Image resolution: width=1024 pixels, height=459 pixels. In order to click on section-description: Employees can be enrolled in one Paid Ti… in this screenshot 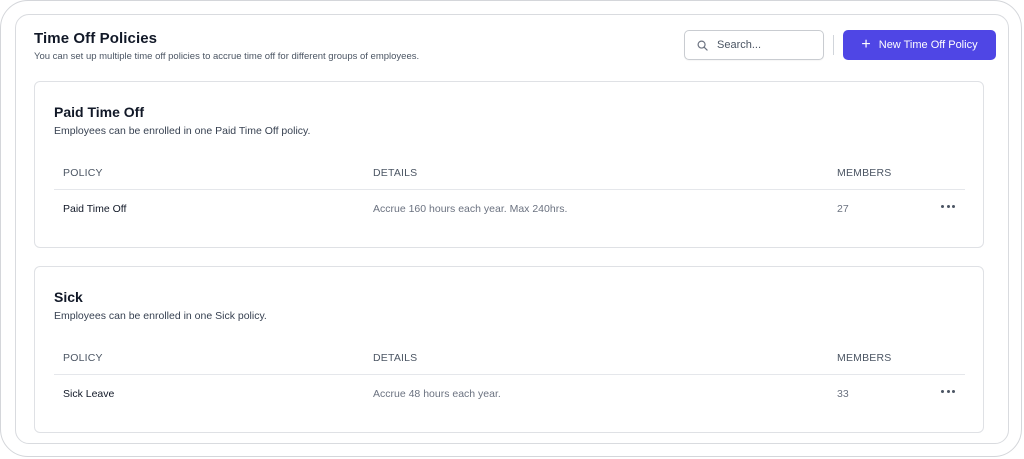, I will do `click(182, 131)`.